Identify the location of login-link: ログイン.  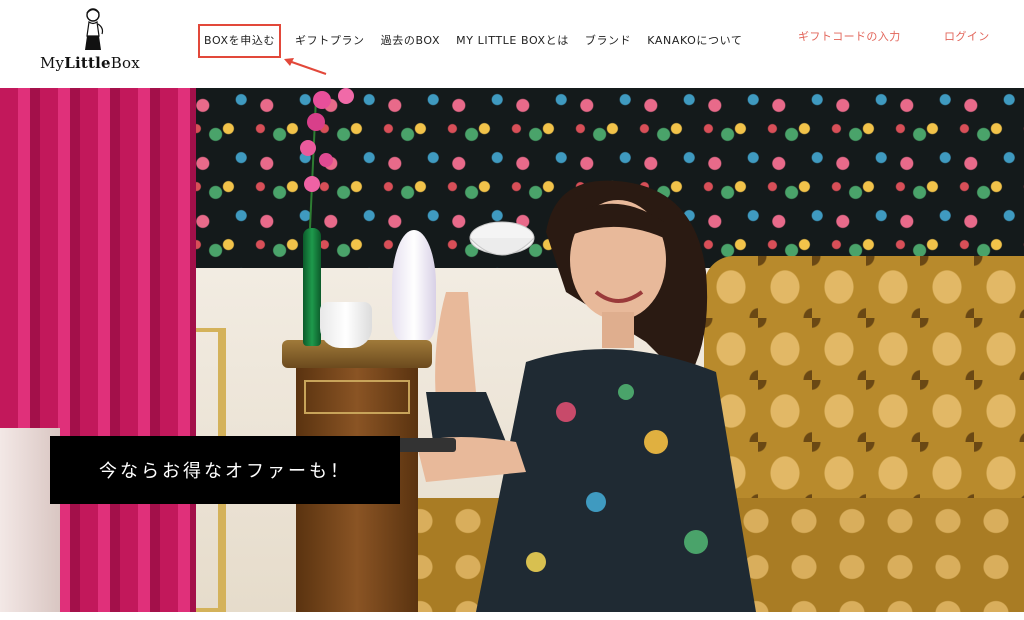
(967, 36).